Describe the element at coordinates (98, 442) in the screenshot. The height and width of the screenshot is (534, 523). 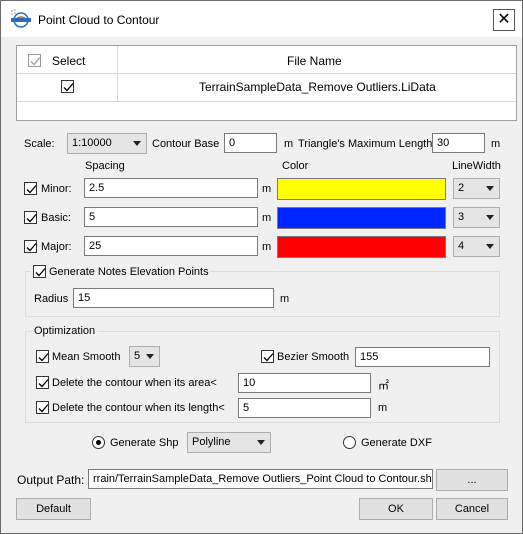
I see `generate-shp-radio` at that location.